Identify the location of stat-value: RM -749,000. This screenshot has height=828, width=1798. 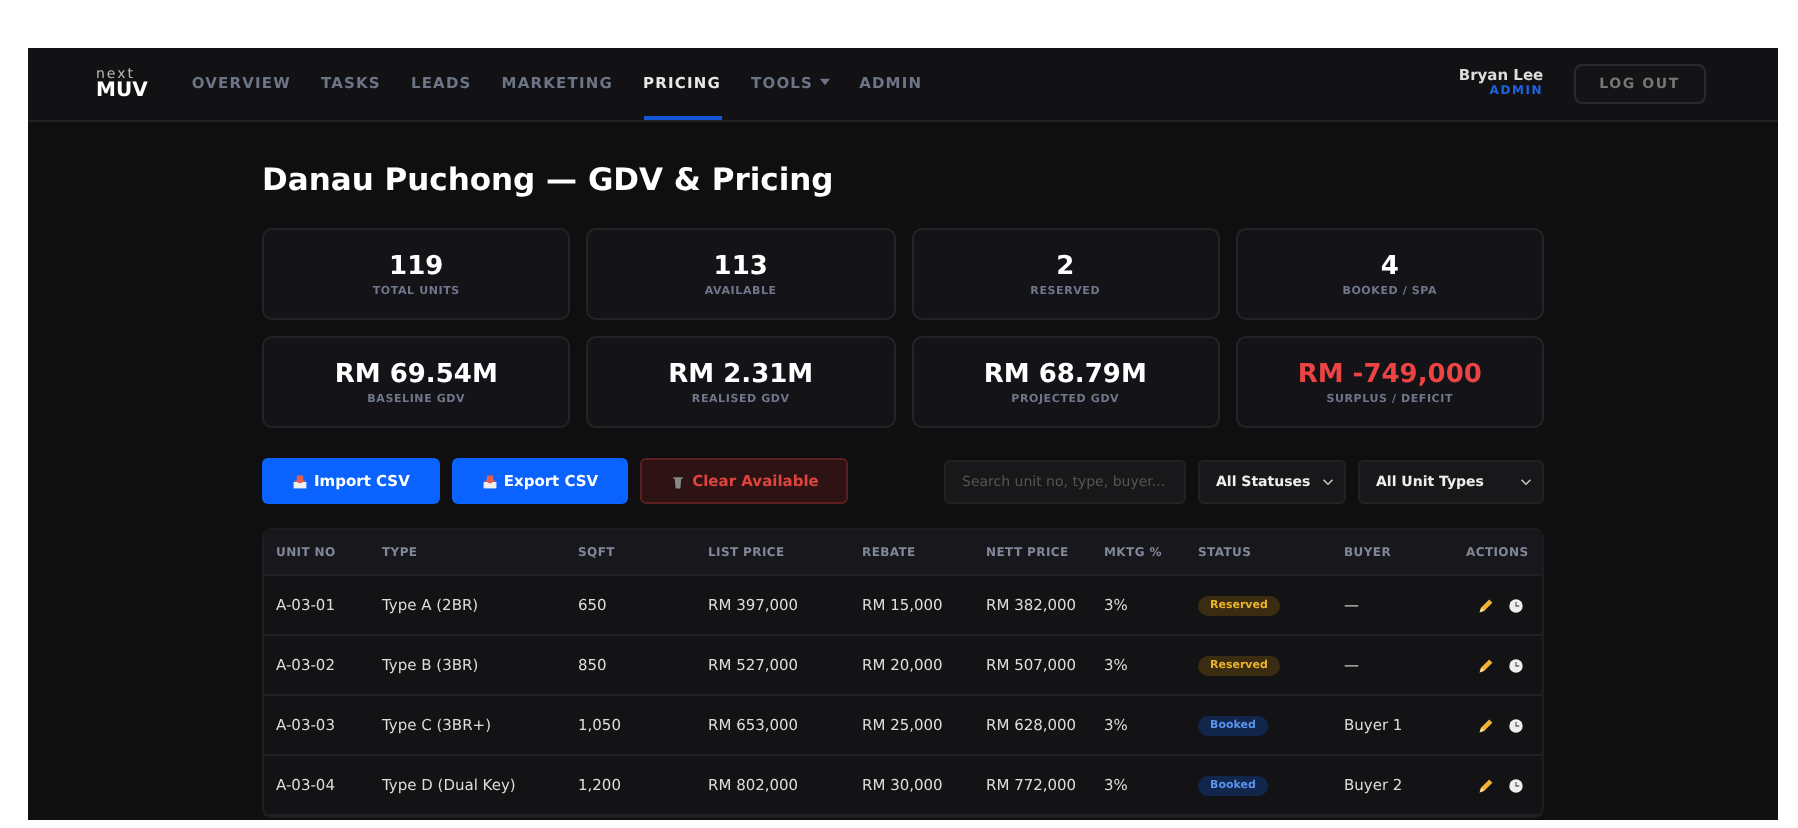
(1389, 374).